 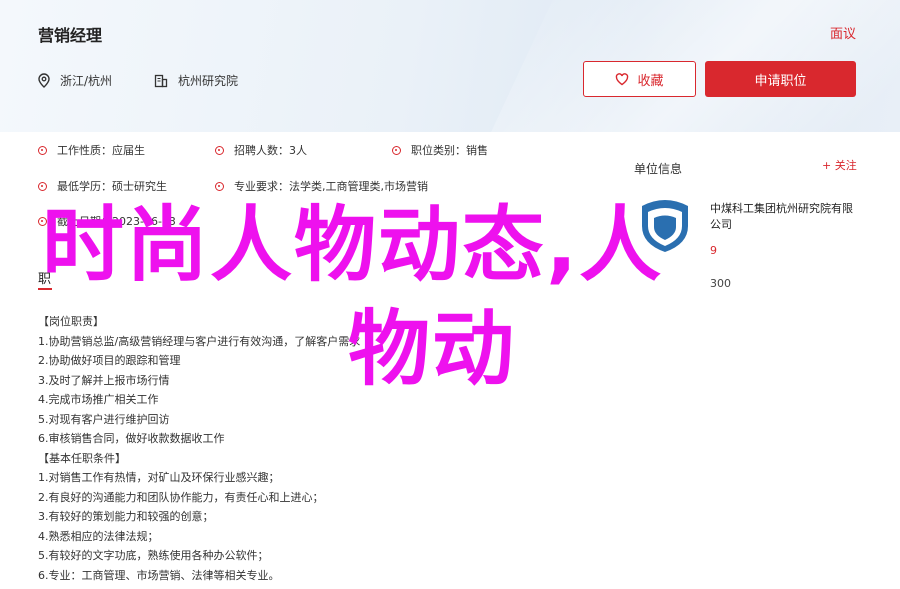 What do you see at coordinates (153, 555) in the screenshot?
I see `description-line: 5.有较好的文字功底，熟练使用各种办公软件；` at bounding box center [153, 555].